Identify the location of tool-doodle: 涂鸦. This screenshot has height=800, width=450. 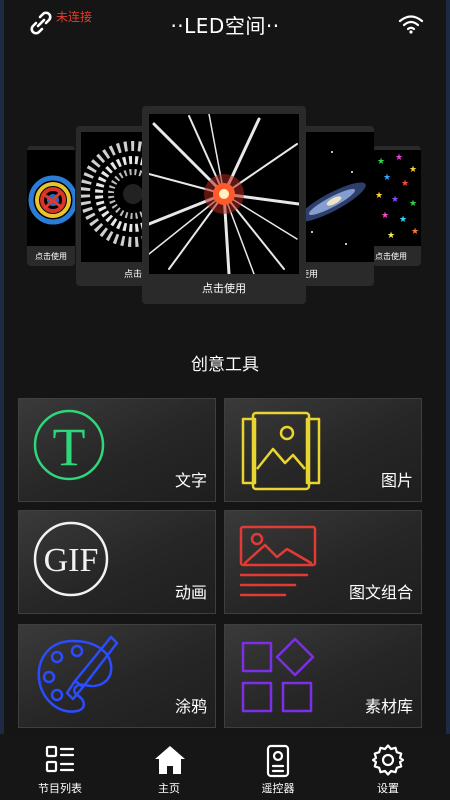
(117, 676).